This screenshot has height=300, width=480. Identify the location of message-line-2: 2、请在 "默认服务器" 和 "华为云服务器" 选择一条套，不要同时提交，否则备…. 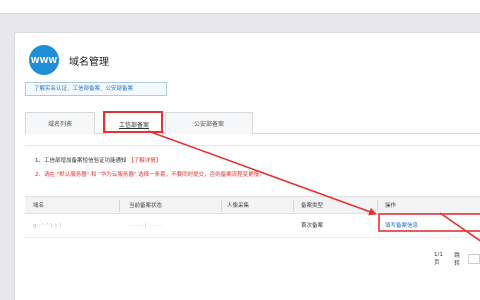
(150, 175).